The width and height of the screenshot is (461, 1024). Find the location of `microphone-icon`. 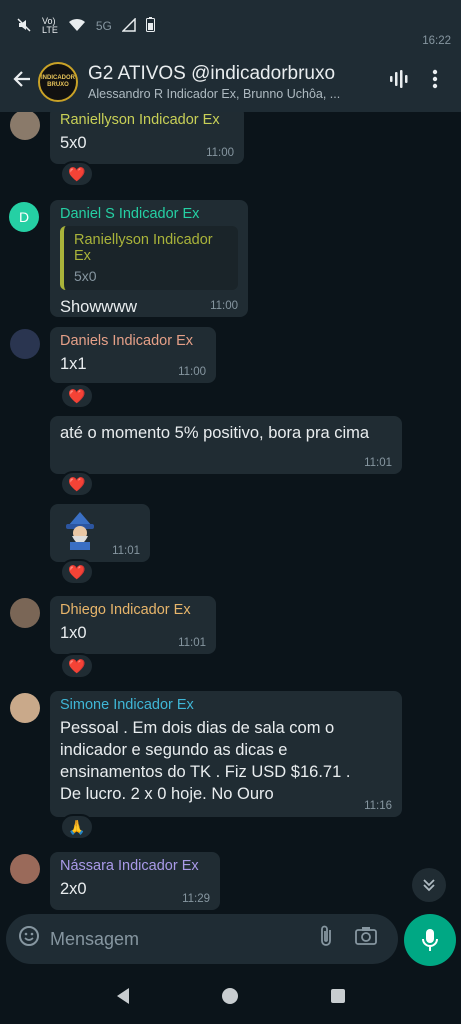

microphone-icon is located at coordinates (430, 940).